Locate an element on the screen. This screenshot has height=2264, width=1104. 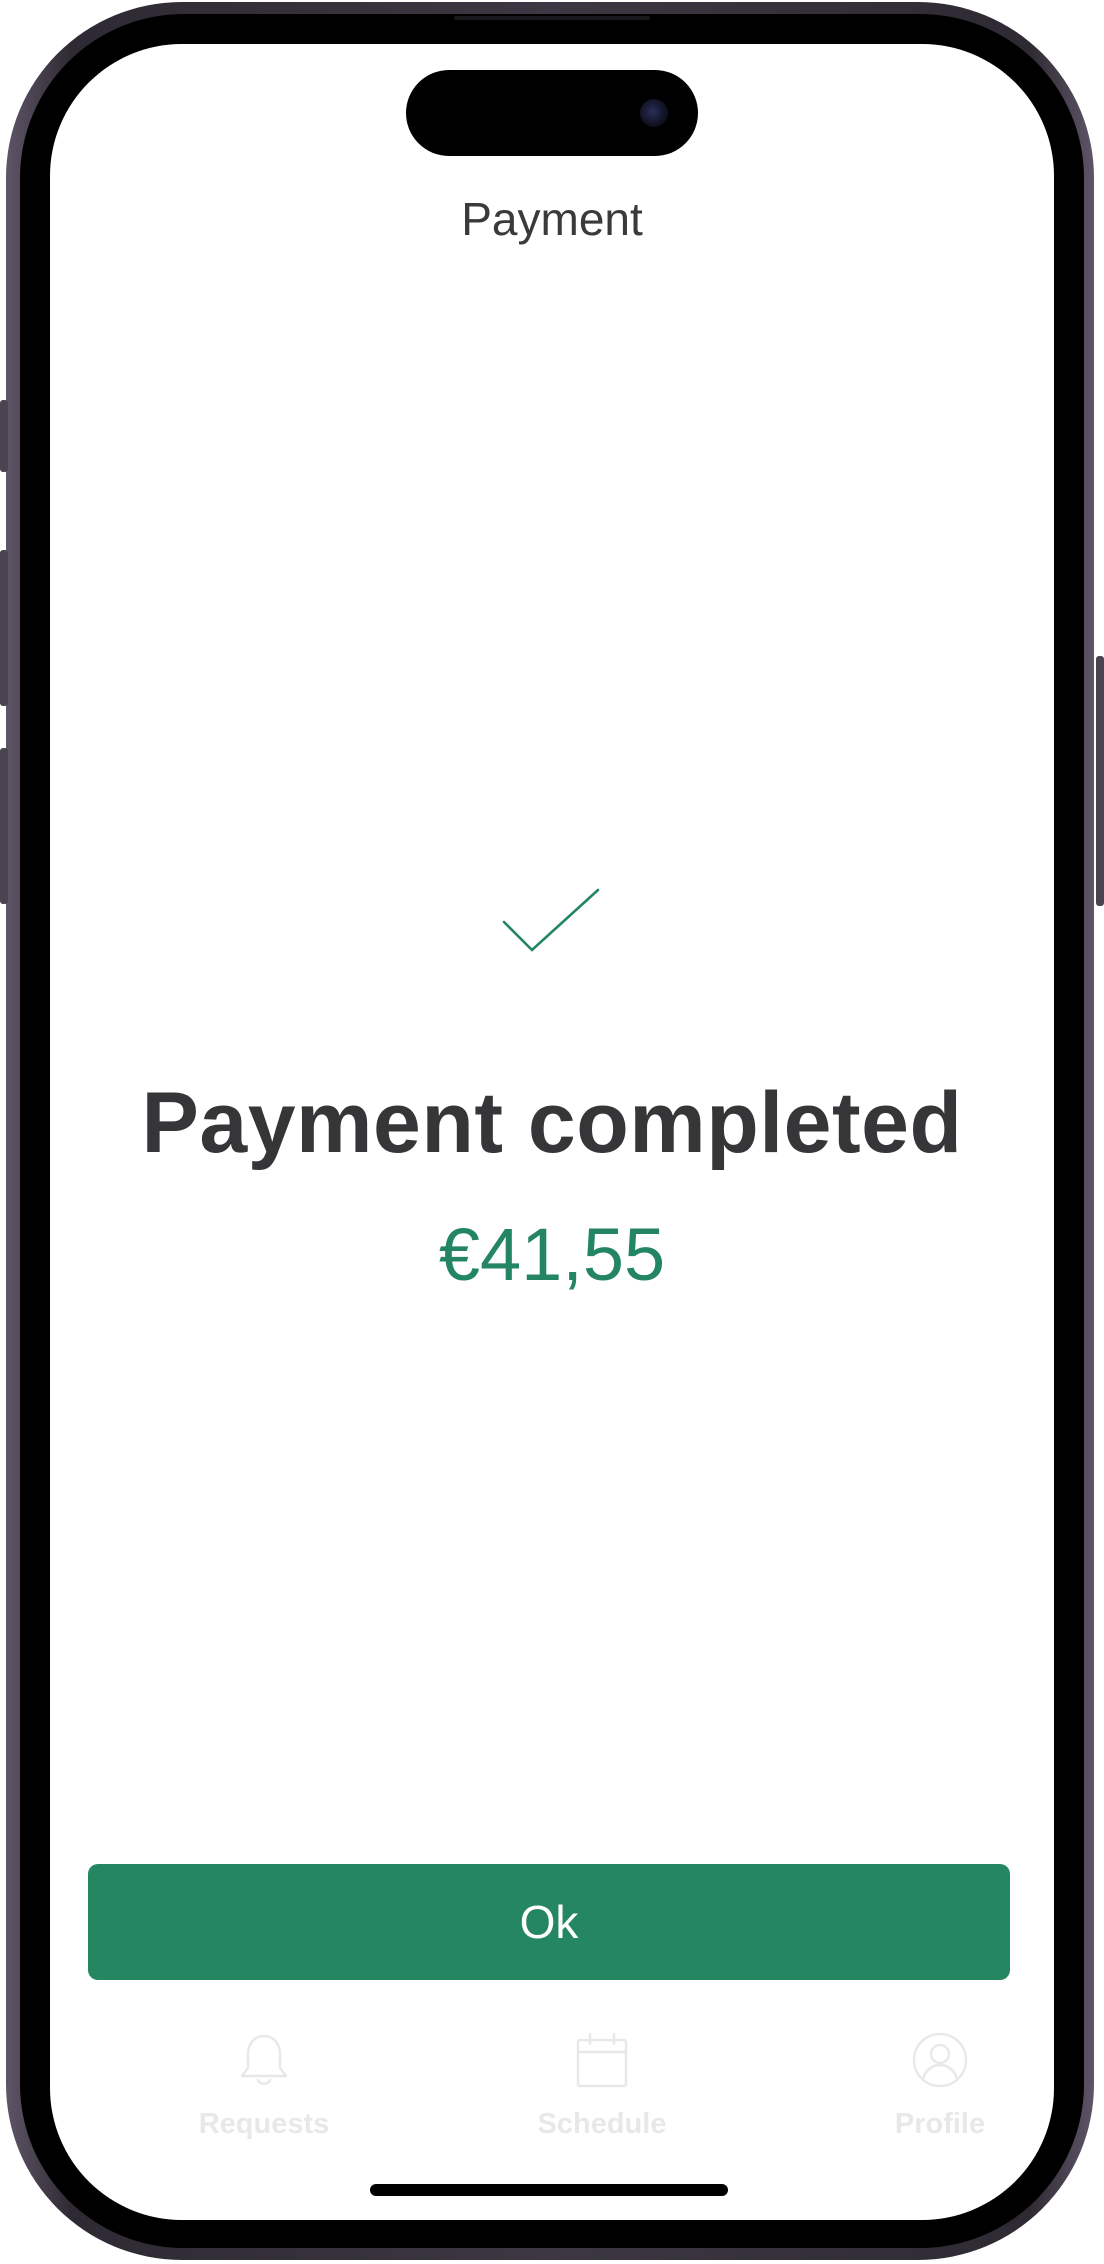
tab-schedule: Schedule is located at coordinates (602, 2089).